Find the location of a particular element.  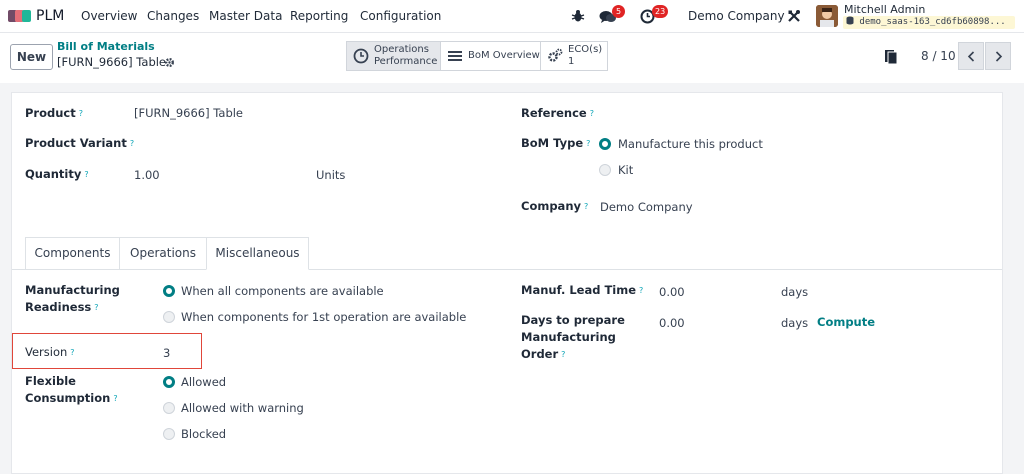

manuf-lead-time-label: Manuf. Lead Time? is located at coordinates (582, 290).